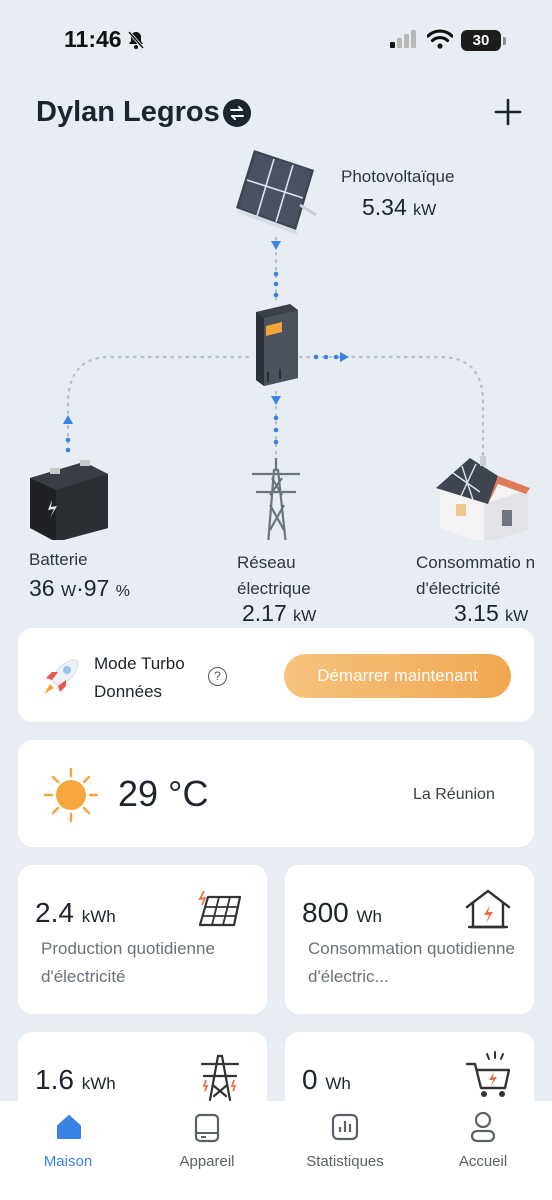 The width and height of the screenshot is (552, 1200). What do you see at coordinates (274, 575) in the screenshot?
I see `grid-label: Réseau électrique` at bounding box center [274, 575].